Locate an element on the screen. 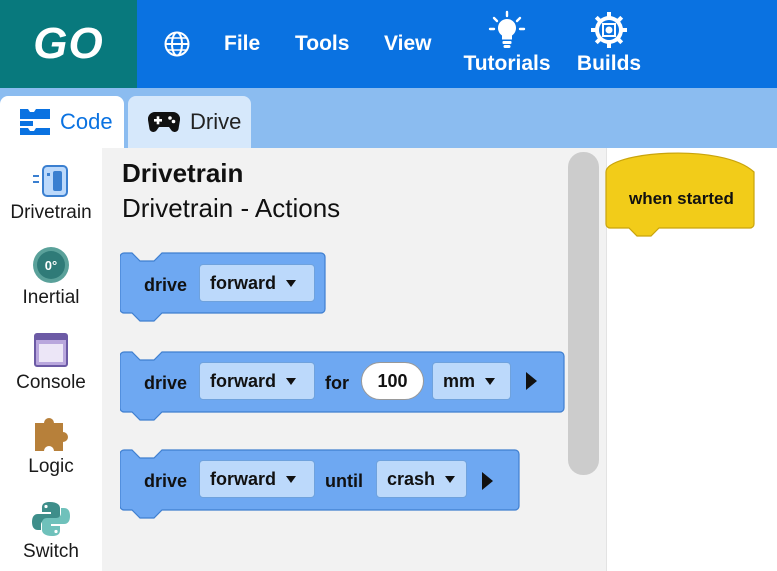  flyout-scrollbar is located at coordinates (583, 313).